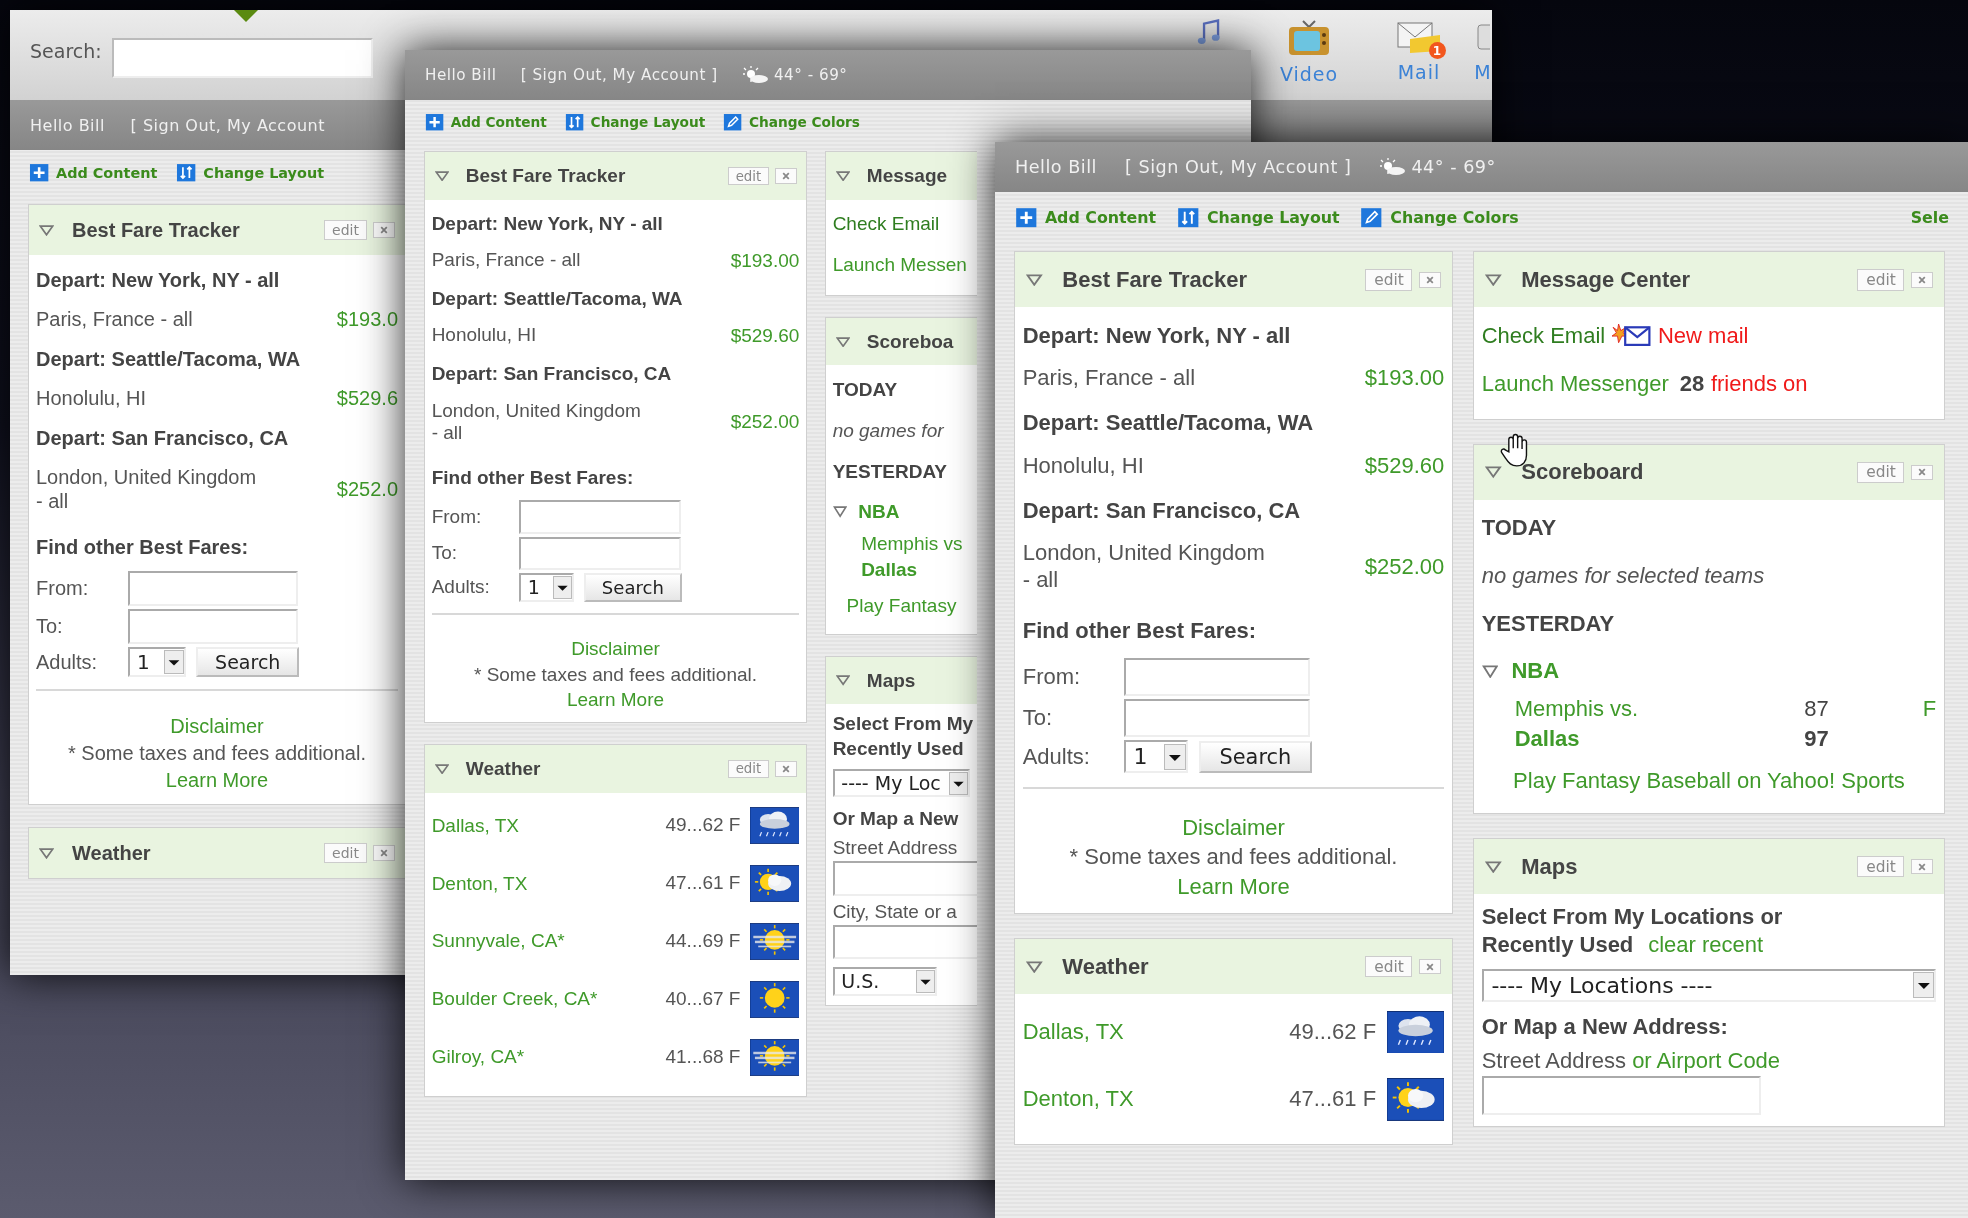 This screenshot has height=1218, width=1968. Describe the element at coordinates (543, 1057) in the screenshot. I see `city-link: Gilroy, CA*` at that location.